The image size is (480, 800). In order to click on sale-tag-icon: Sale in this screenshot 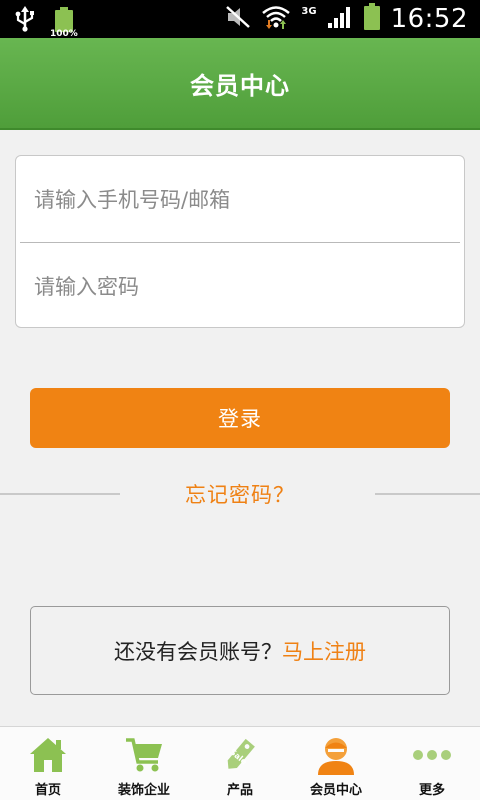, I will do `click(240, 755)`.